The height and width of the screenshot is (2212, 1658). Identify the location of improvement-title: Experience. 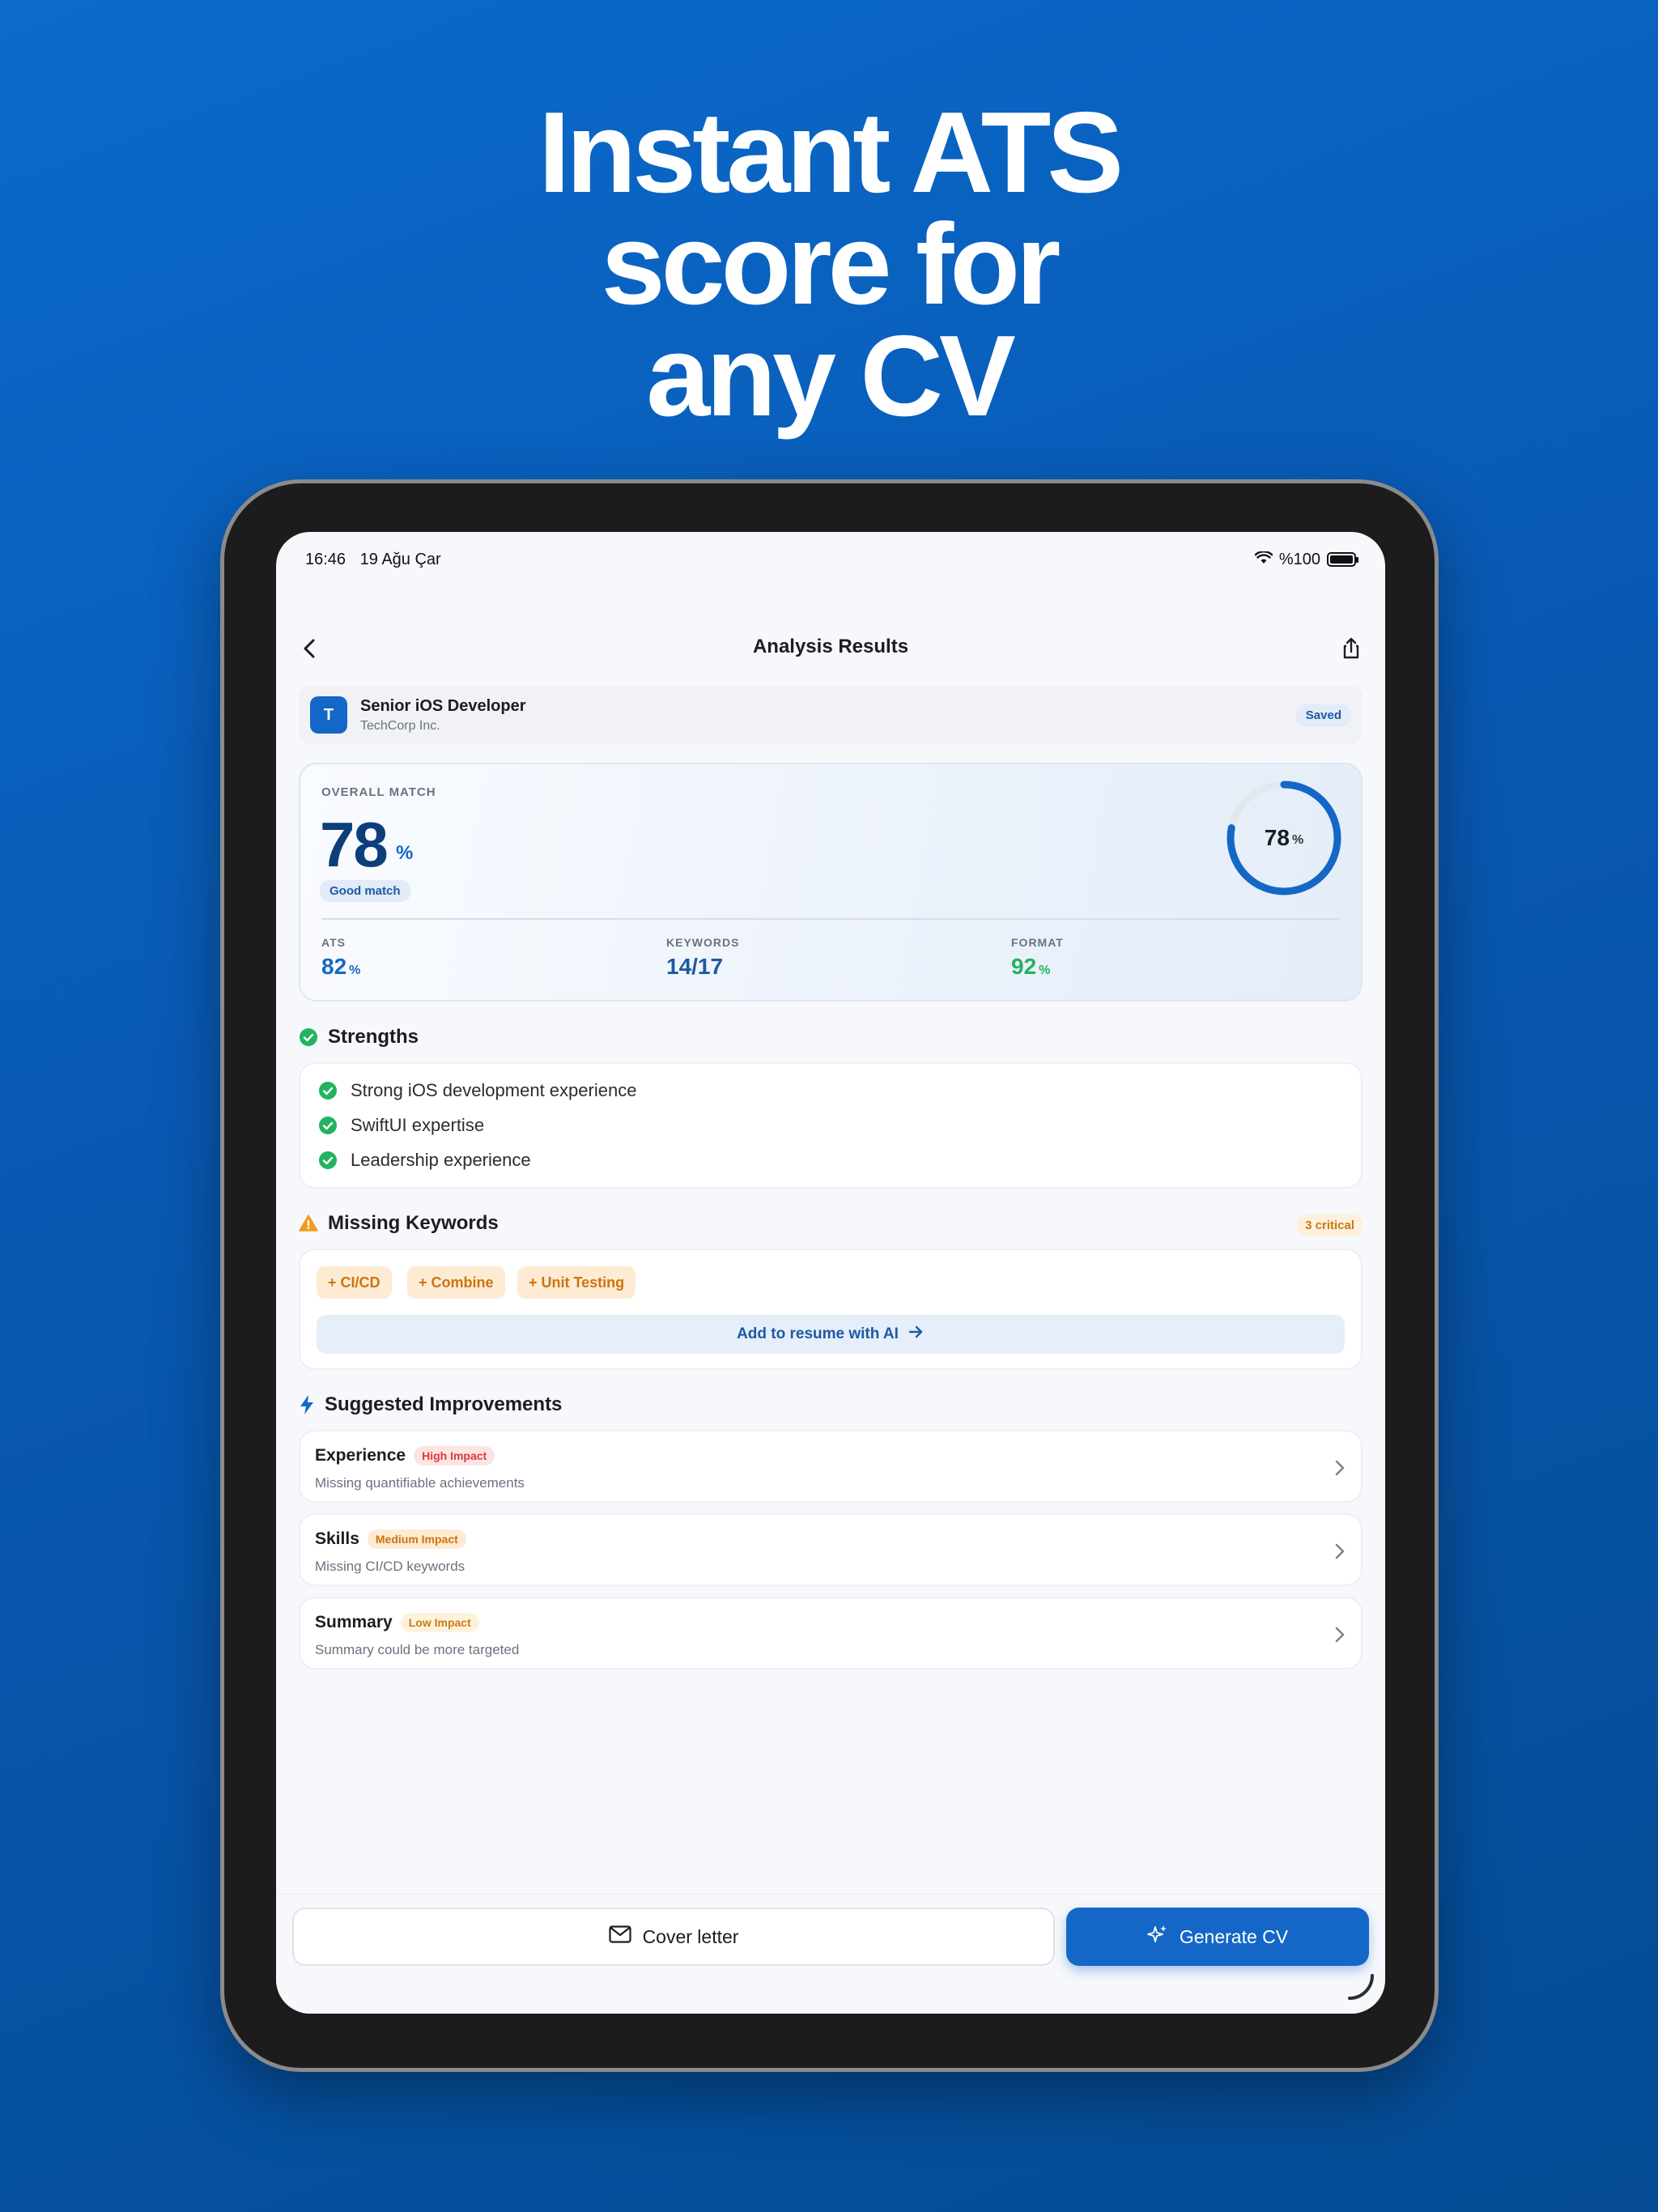
(360, 1456).